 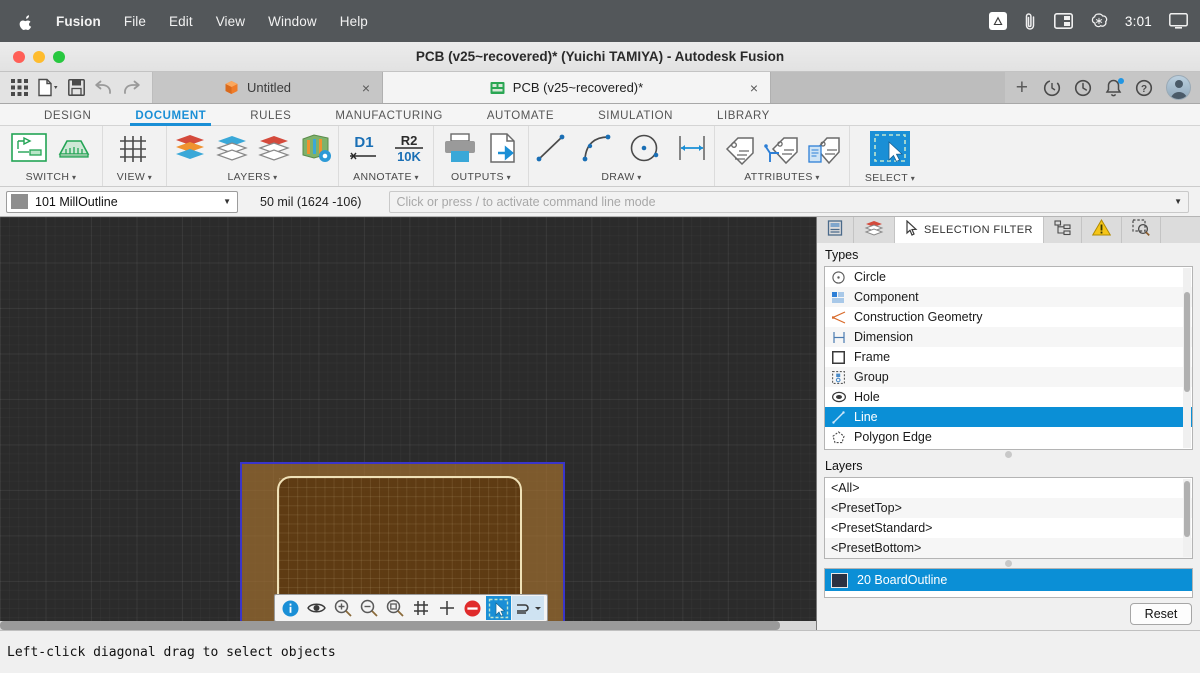 What do you see at coordinates (835, 230) in the screenshot?
I see `panel-tab-properties` at bounding box center [835, 230].